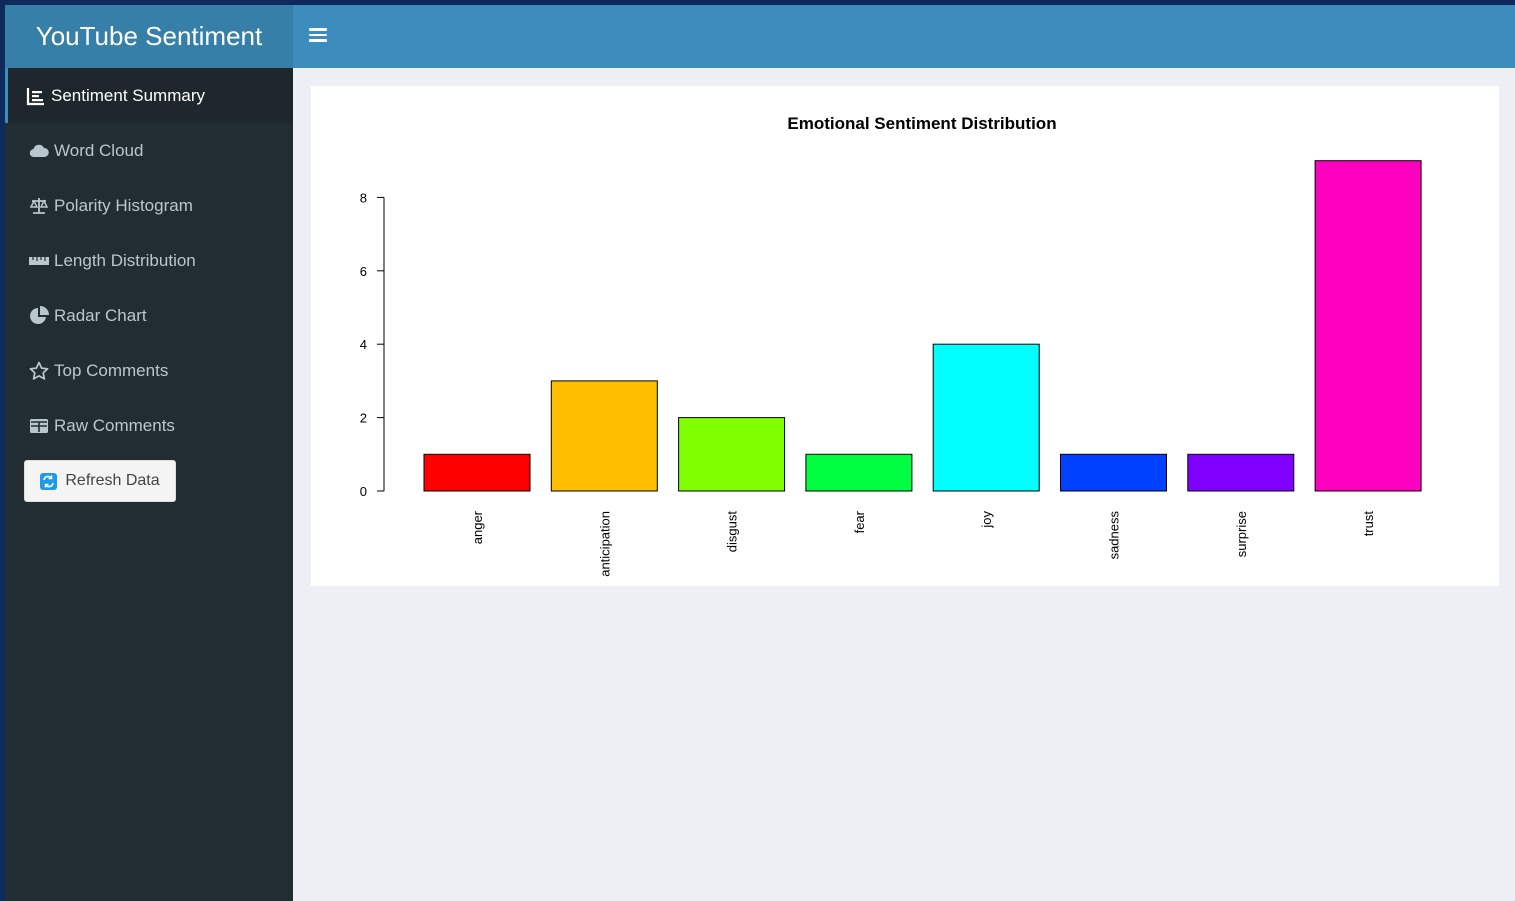 The height and width of the screenshot is (901, 1515). What do you see at coordinates (149, 36) in the screenshot?
I see `app-title: YouTube Sentiment` at bounding box center [149, 36].